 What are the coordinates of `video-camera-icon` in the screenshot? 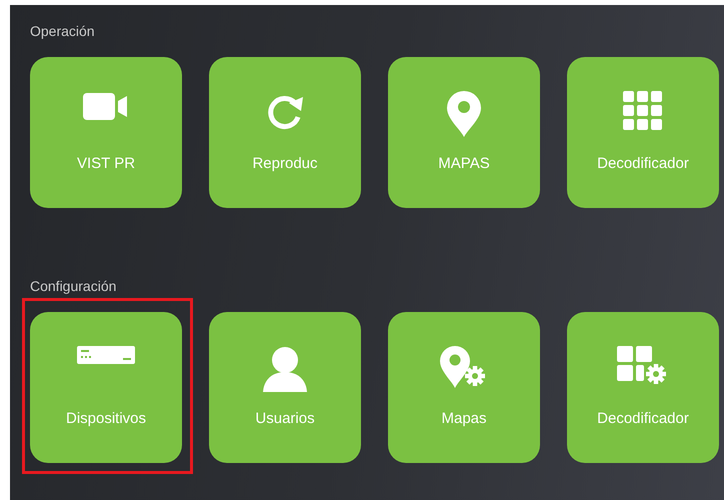 It's located at (106, 106).